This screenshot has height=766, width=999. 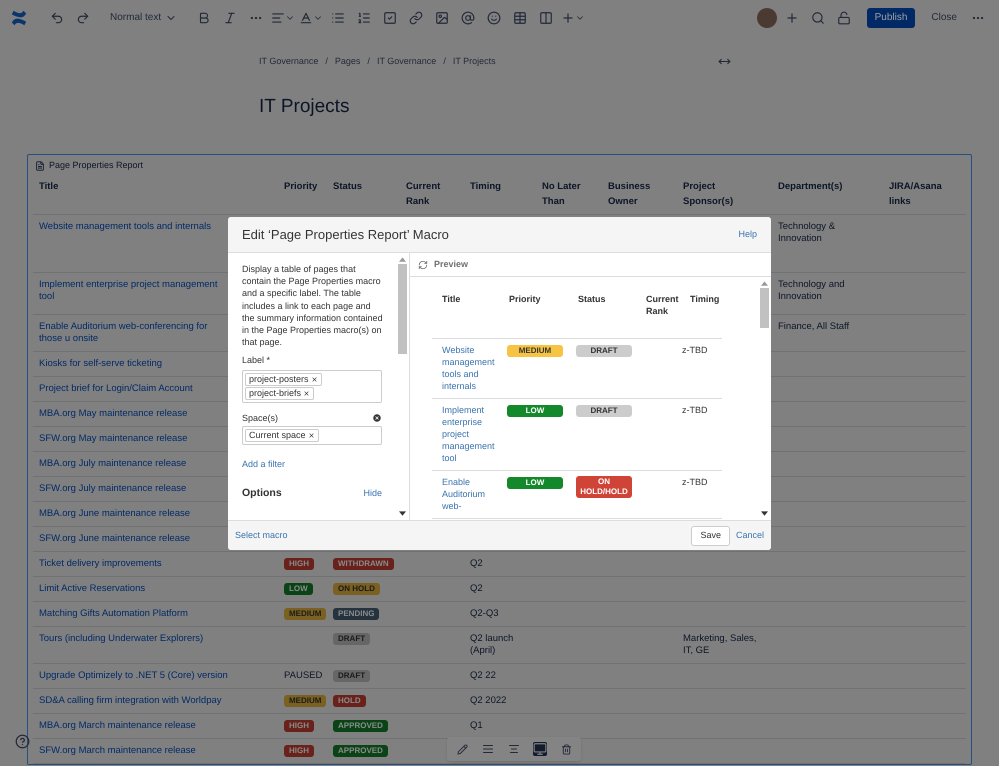 I want to click on page-link: MBA.org June maintenance release, so click(x=129, y=514).